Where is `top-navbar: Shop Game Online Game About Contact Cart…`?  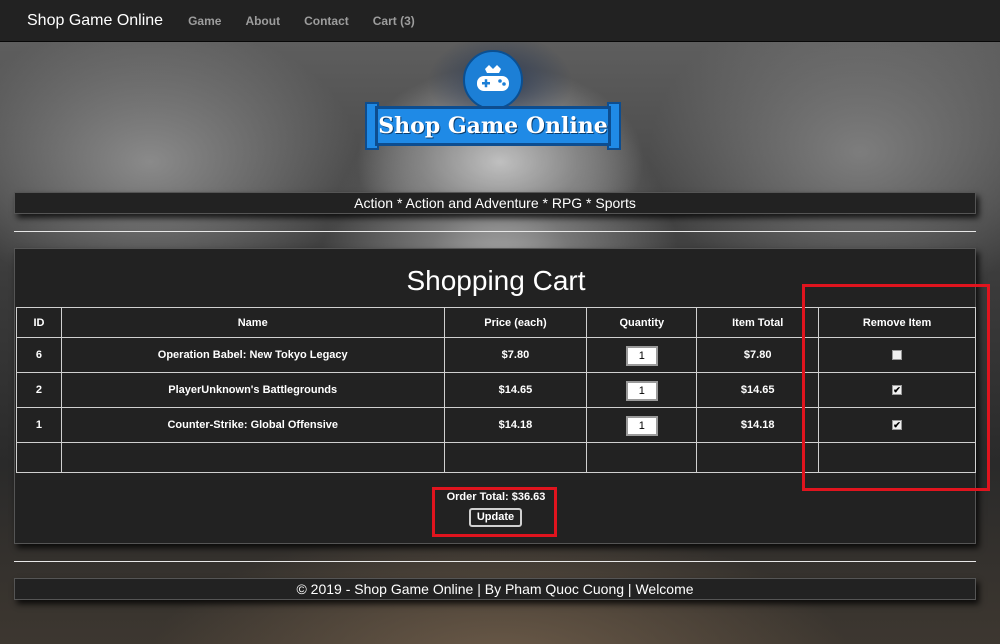
top-navbar: Shop Game Online Game About Contact Cart… is located at coordinates (500, 21).